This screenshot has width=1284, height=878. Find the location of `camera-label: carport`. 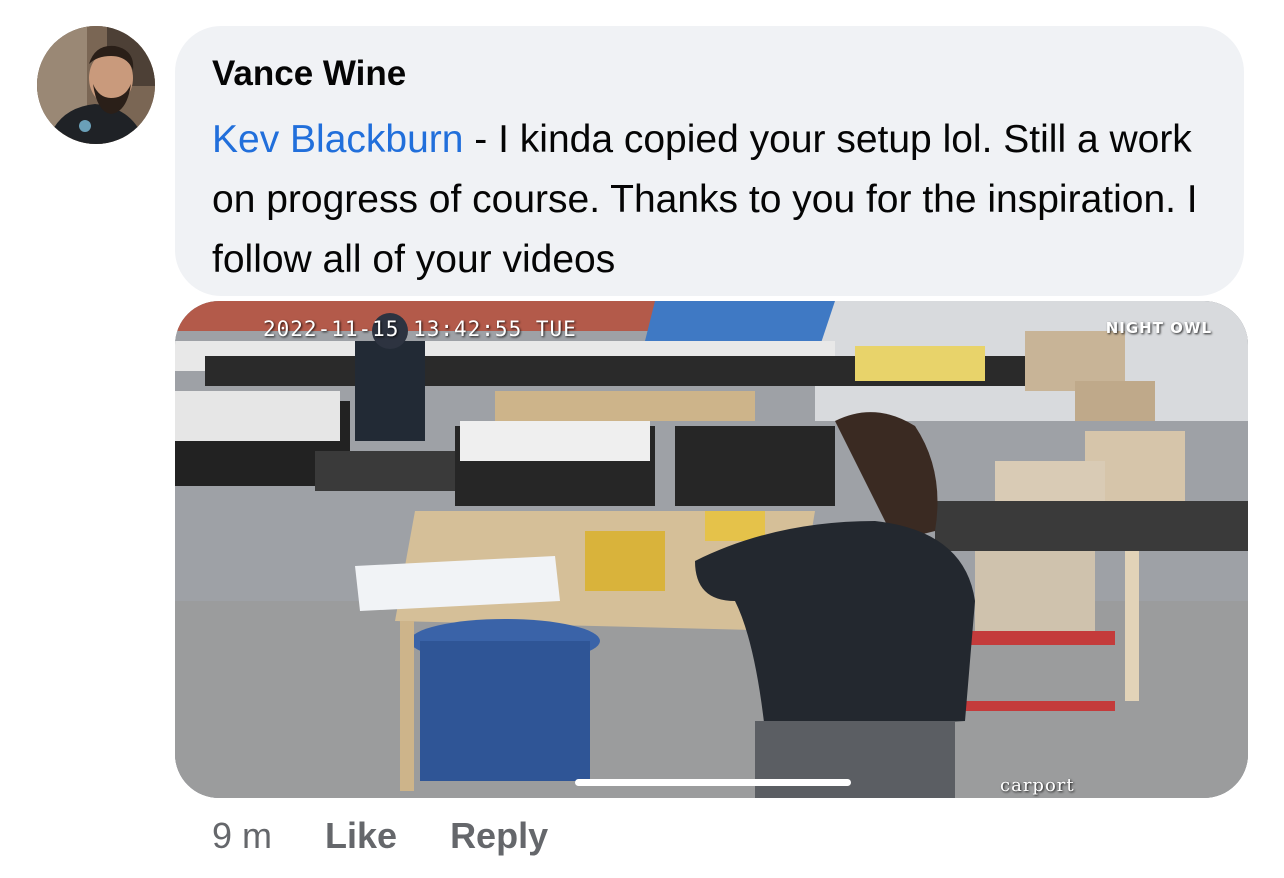

camera-label: carport is located at coordinates (1037, 785).